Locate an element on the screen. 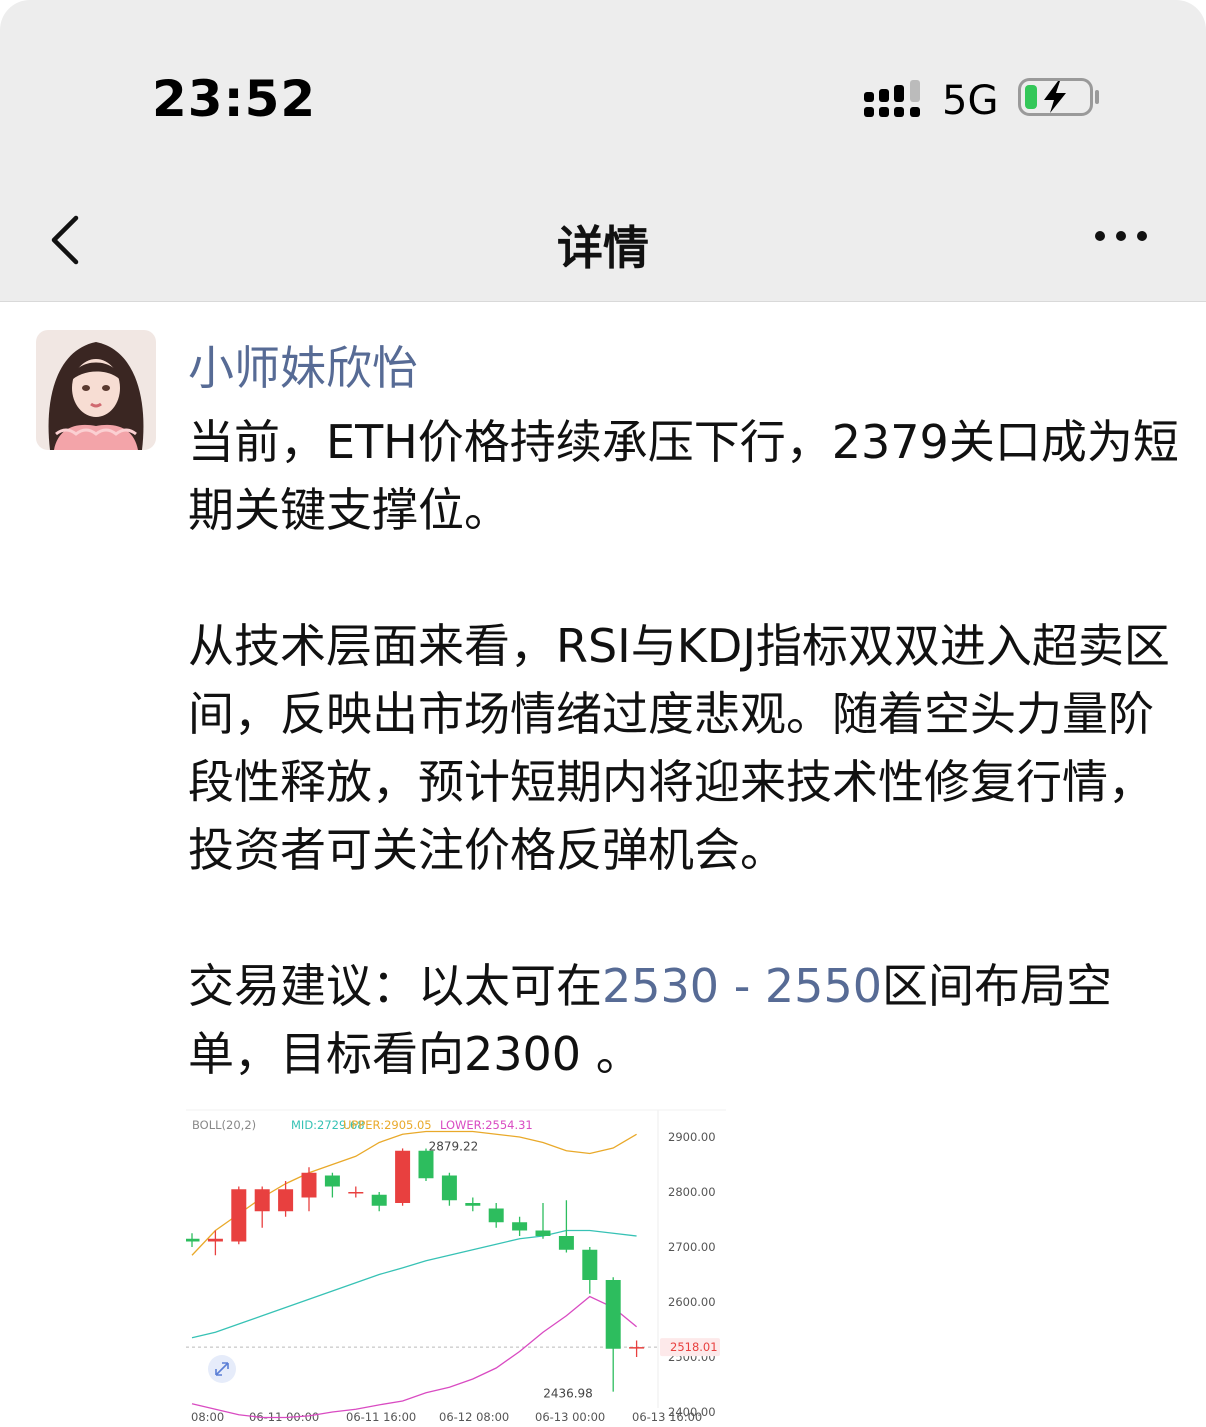 This screenshot has height=1427, width=1206. trade-advice: 交易建议：以太可在2530 - 2550区间布局空单，目标看向2300 。 is located at coordinates (693, 1020).